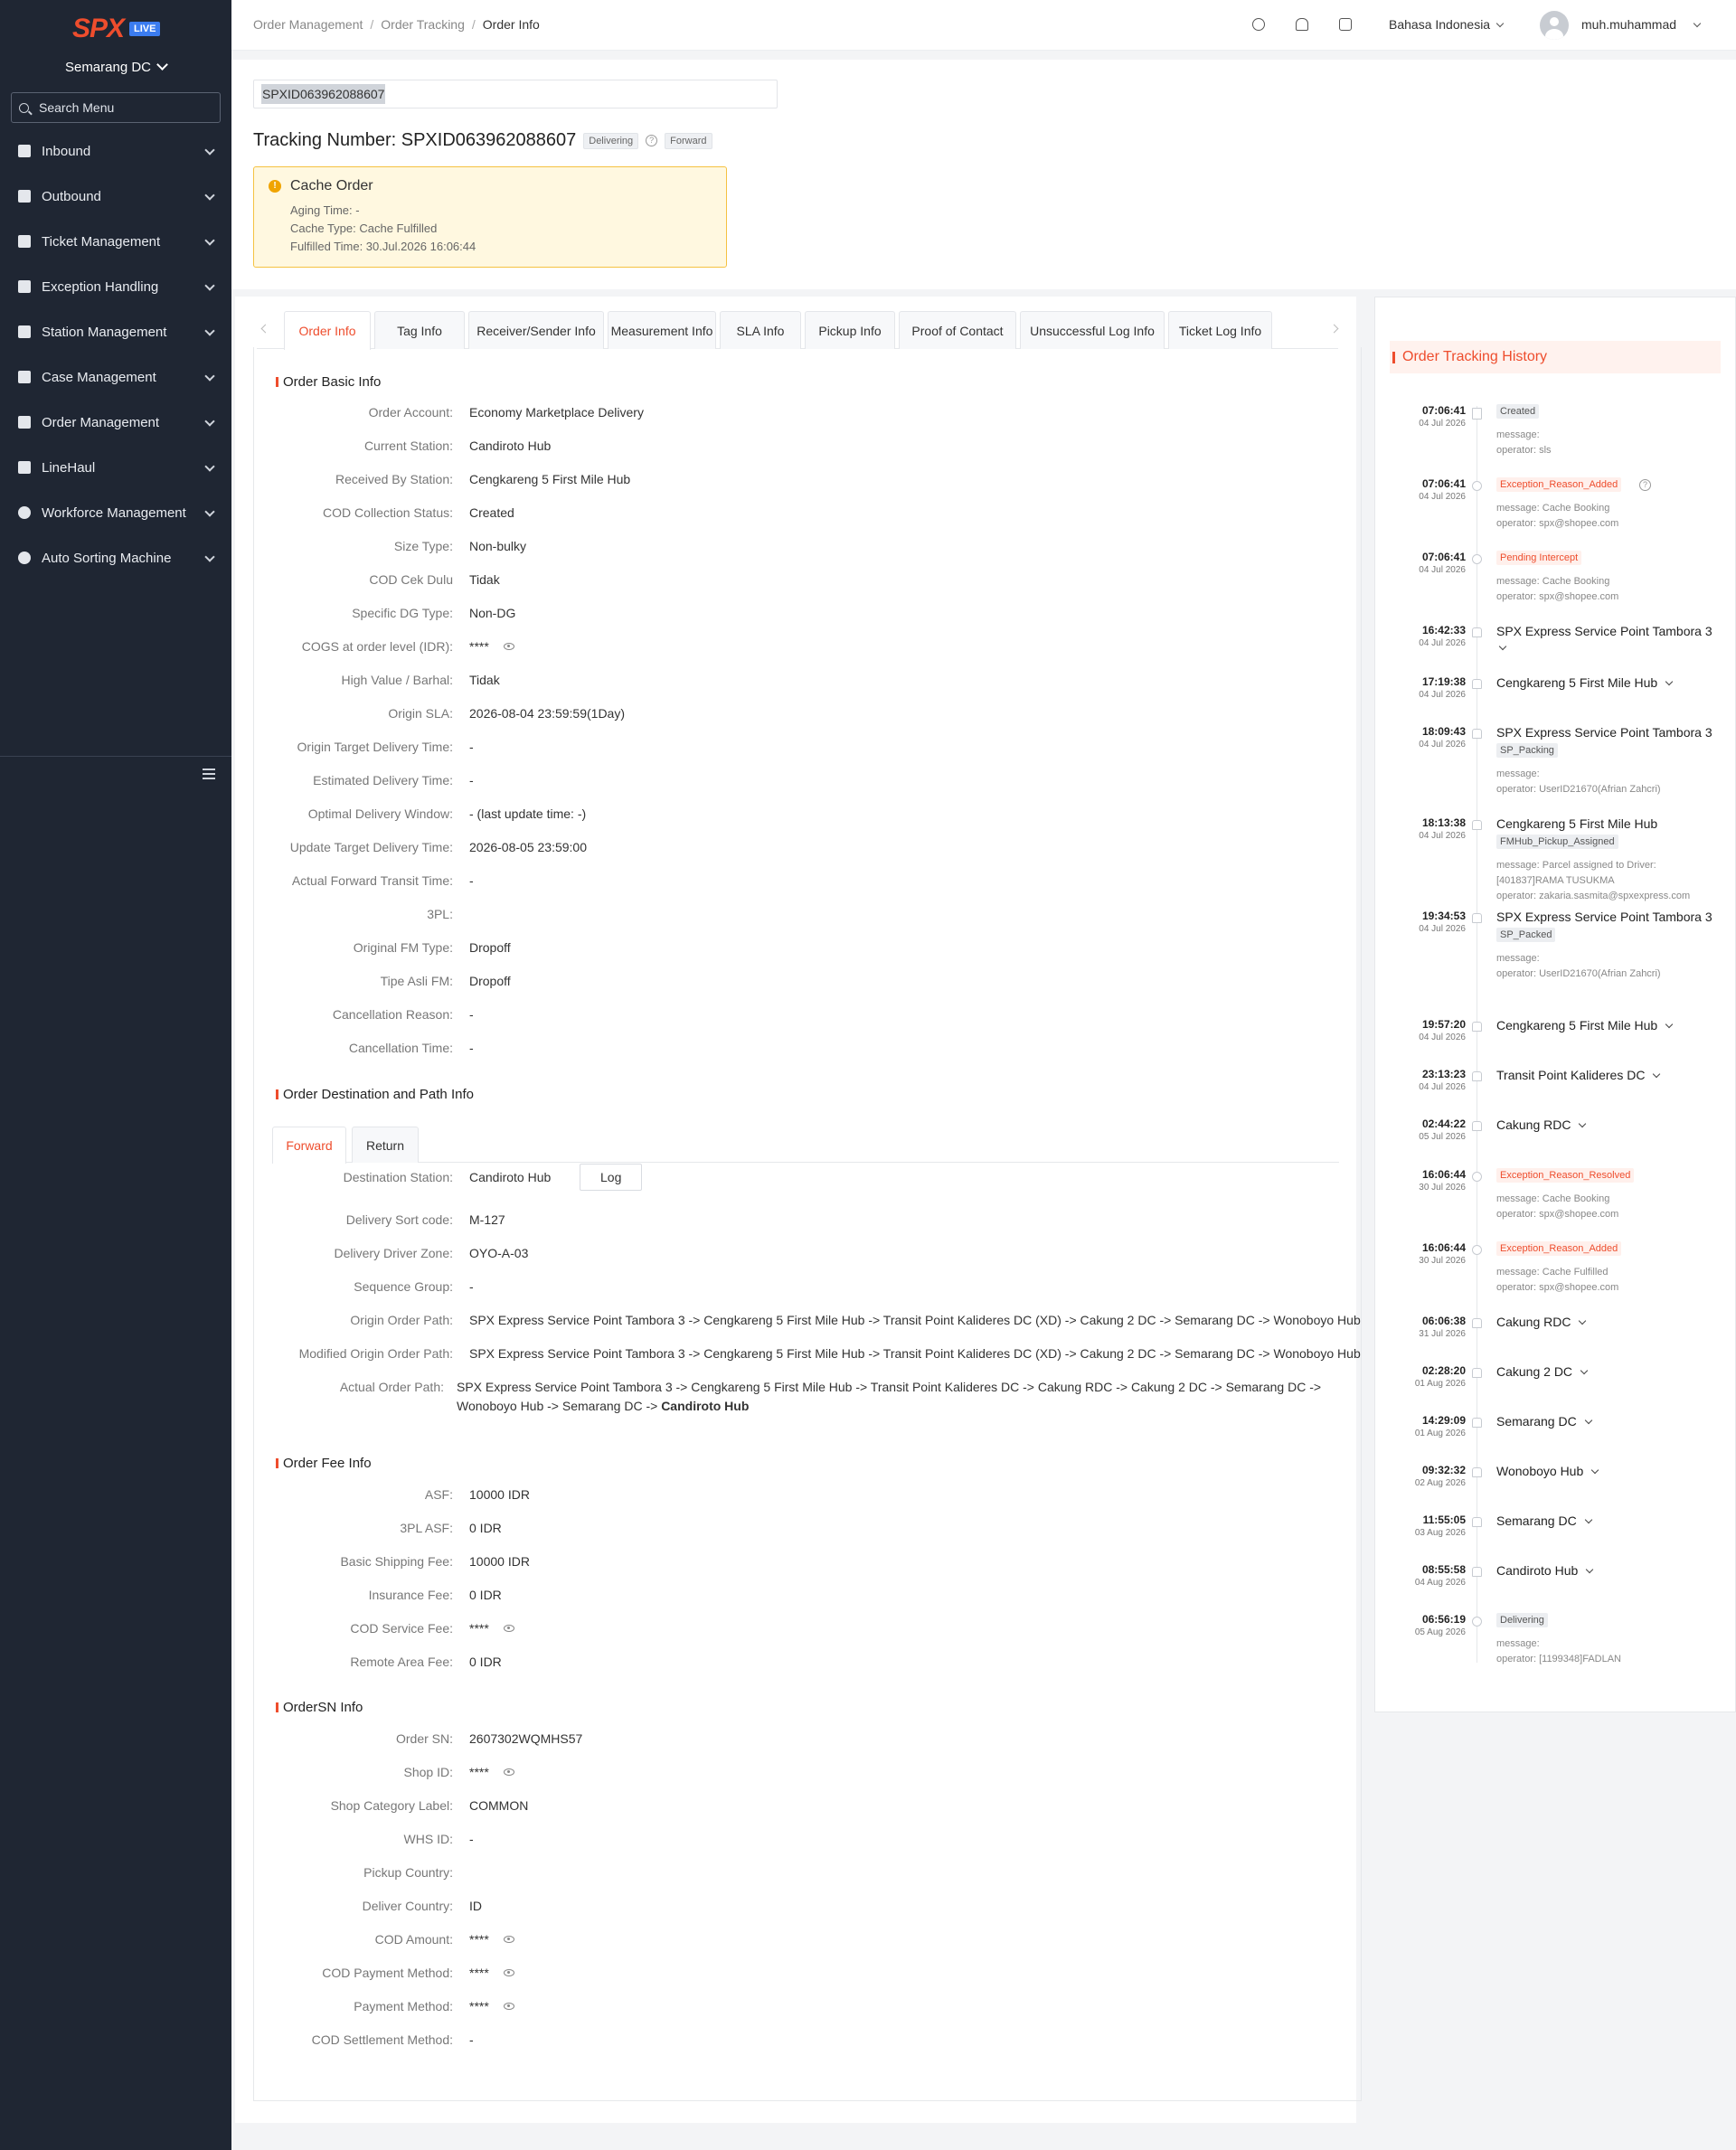  What do you see at coordinates (1443, 630) in the screenshot?
I see `event-time: 16:42:33` at bounding box center [1443, 630].